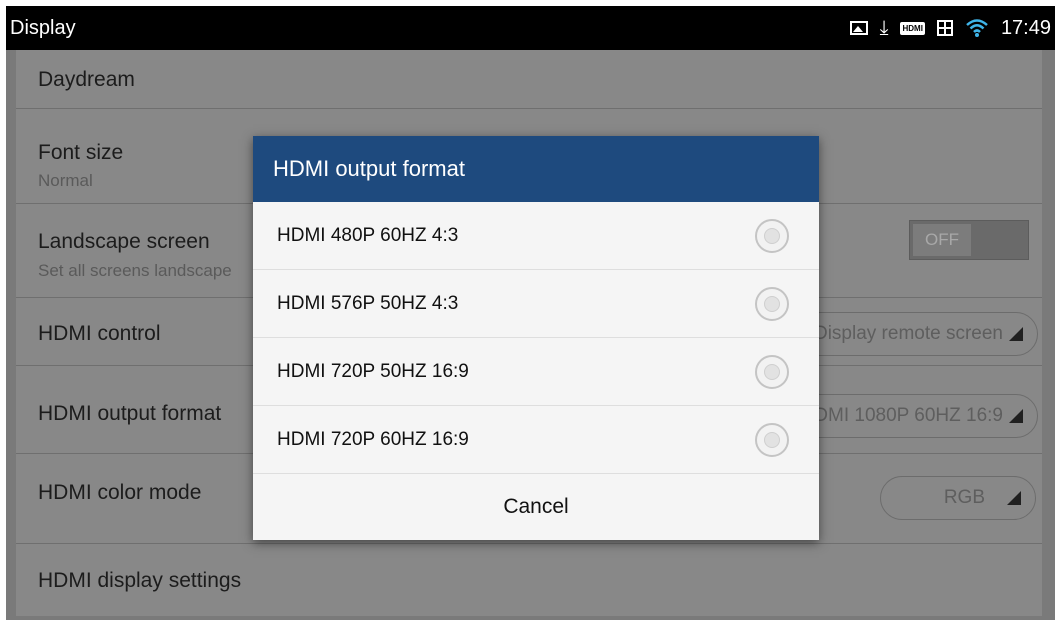 This screenshot has height=620, width=1055. Describe the element at coordinates (536, 506) in the screenshot. I see `cancel-button: Cancel` at that location.